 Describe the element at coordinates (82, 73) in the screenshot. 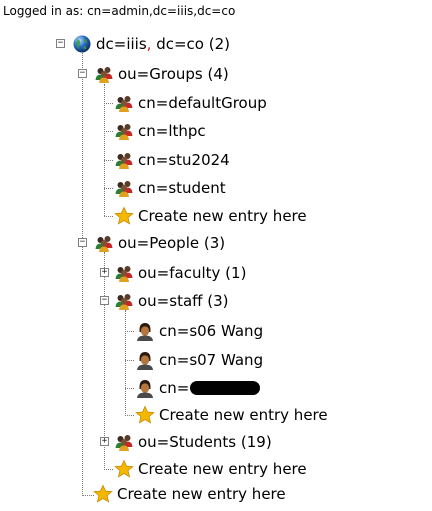

I see `collapse-toggle-groups: −` at that location.